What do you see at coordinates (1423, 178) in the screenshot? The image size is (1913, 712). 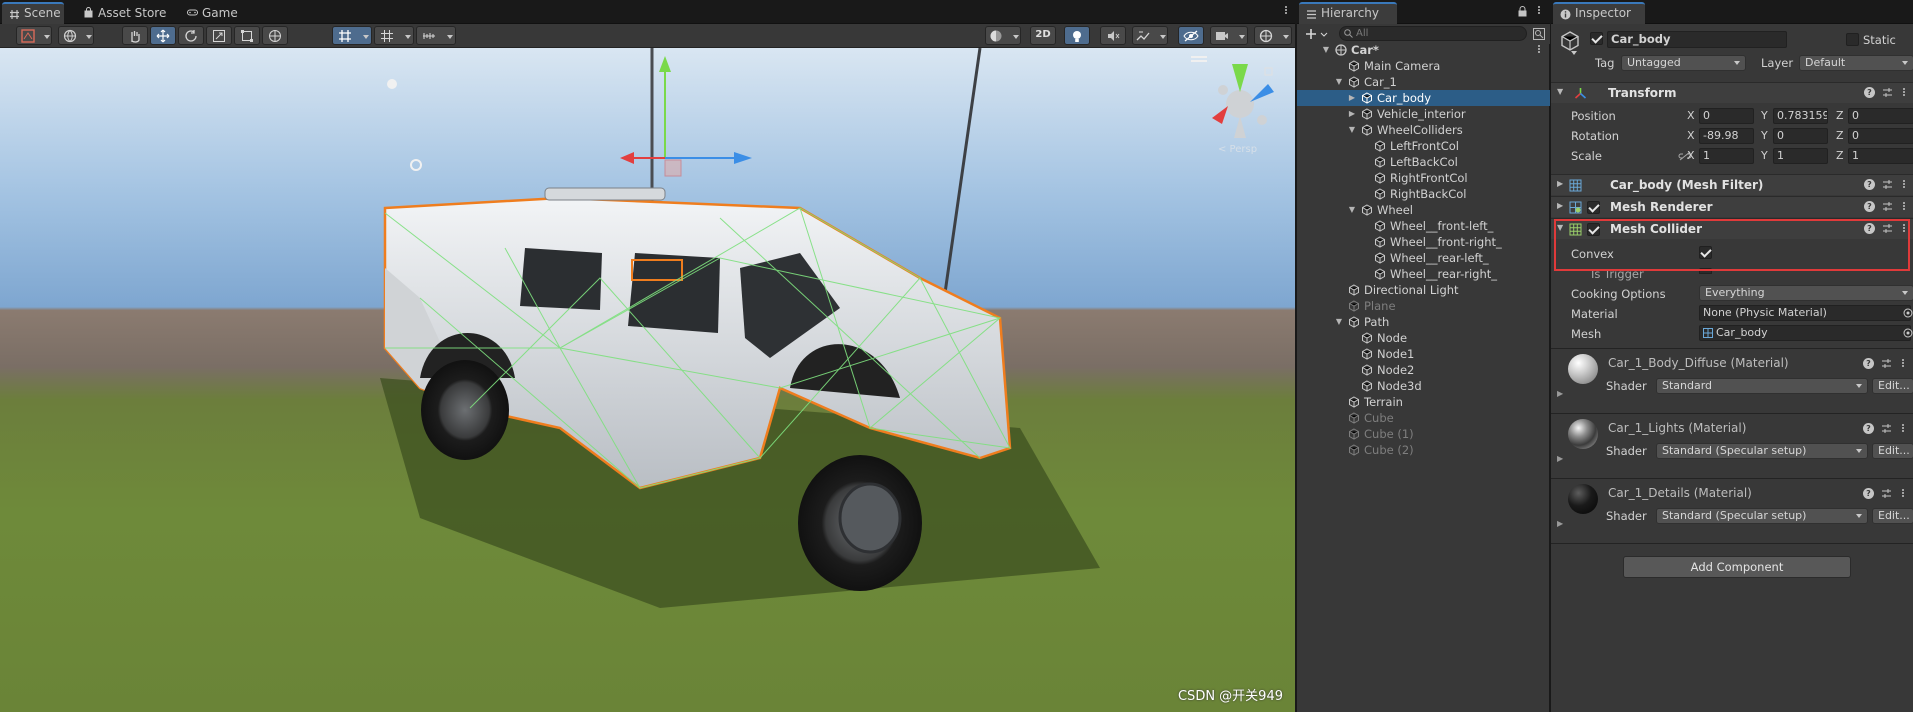 I see `hierarchy-item: RightFrontCol` at bounding box center [1423, 178].